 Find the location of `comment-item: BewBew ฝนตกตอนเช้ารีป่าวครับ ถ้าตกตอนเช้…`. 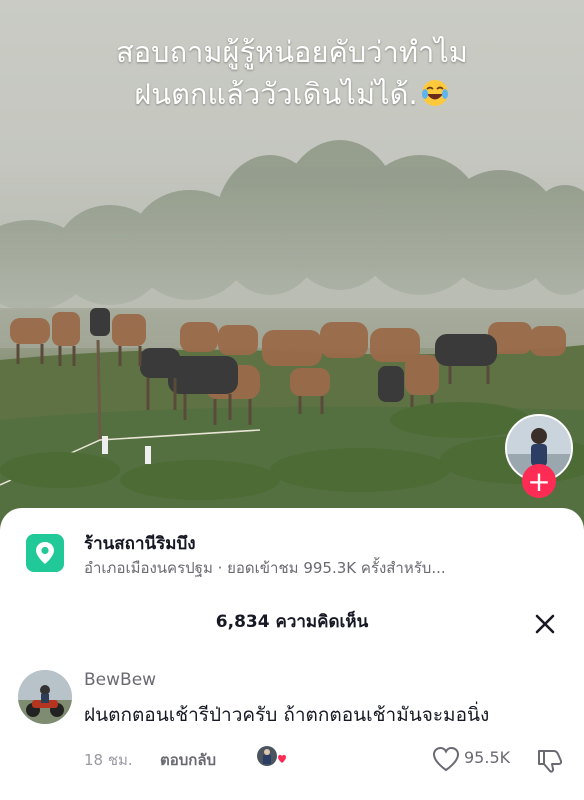

comment-item: BewBew ฝนตกตอนเช้ารีป่าวครับ ถ้าตกตอนเช้… is located at coordinates (296, 728).